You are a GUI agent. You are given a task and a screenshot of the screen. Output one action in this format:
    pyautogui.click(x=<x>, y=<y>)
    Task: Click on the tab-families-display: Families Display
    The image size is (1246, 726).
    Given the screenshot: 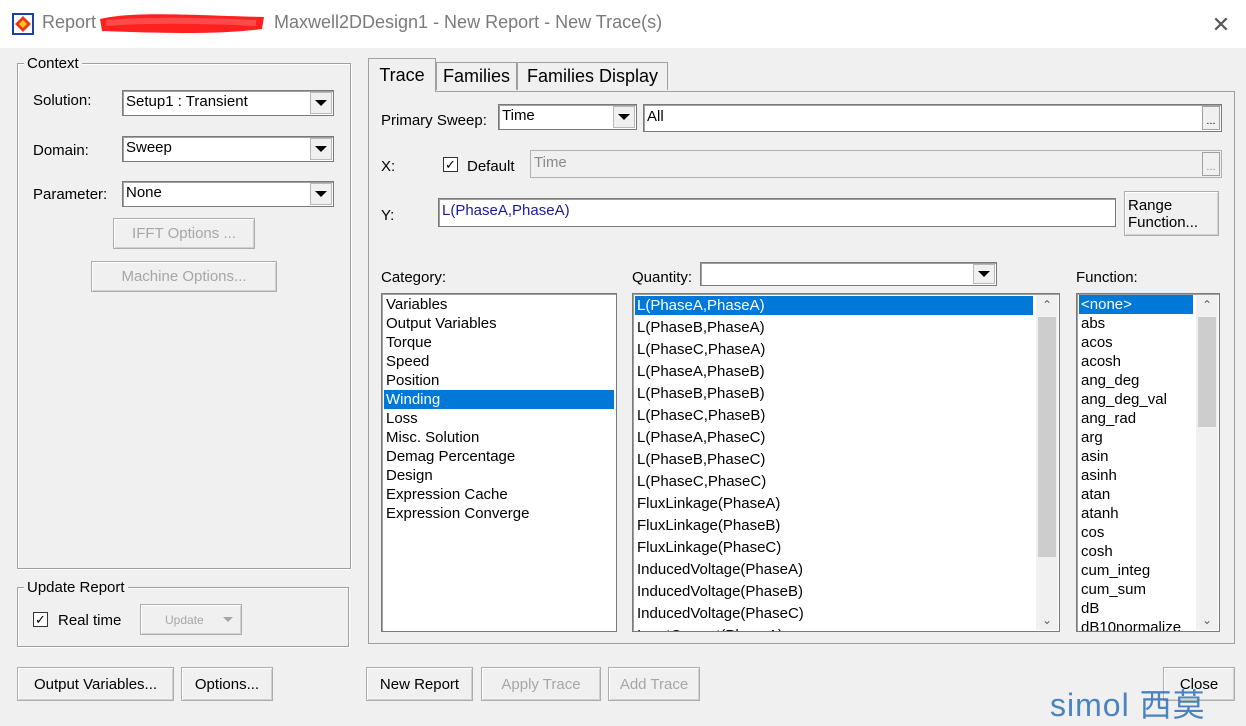 What is the action you would take?
    pyautogui.click(x=592, y=76)
    